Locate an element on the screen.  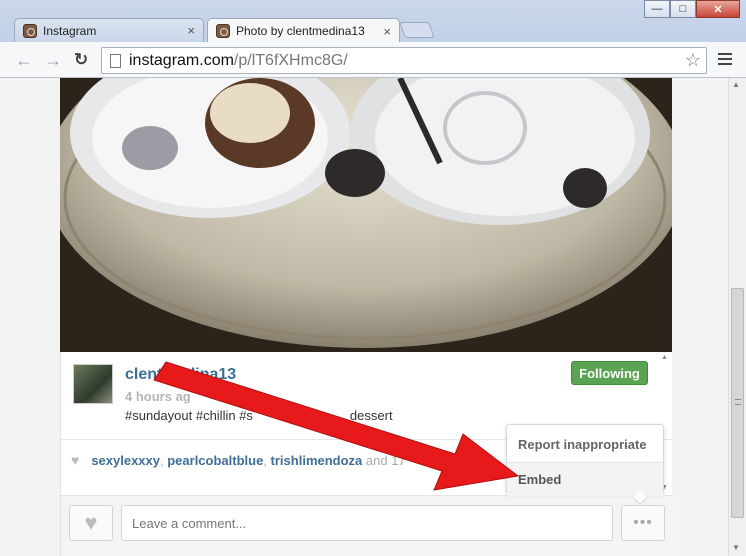
tab-photo: Photo by clentmedina13 × is located at coordinates (303, 30).